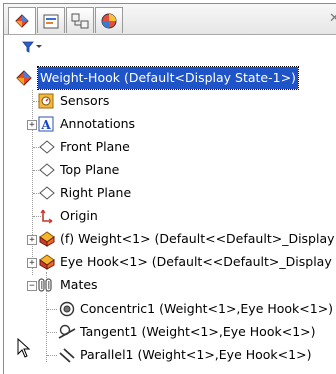  Describe the element at coordinates (96, 192) in the screenshot. I see `tree-item-label: Right Plane` at that location.